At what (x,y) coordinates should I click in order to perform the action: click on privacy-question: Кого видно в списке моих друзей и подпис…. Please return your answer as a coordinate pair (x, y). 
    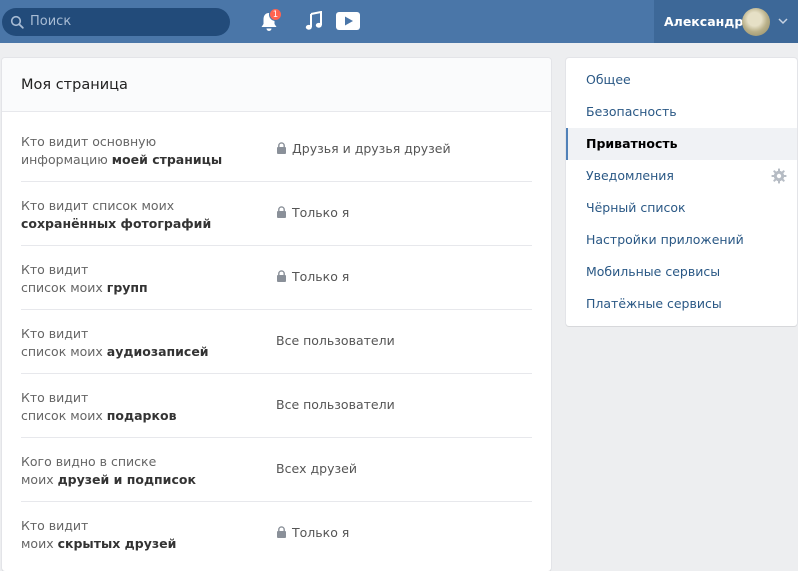
    Looking at the image, I should click on (108, 470).